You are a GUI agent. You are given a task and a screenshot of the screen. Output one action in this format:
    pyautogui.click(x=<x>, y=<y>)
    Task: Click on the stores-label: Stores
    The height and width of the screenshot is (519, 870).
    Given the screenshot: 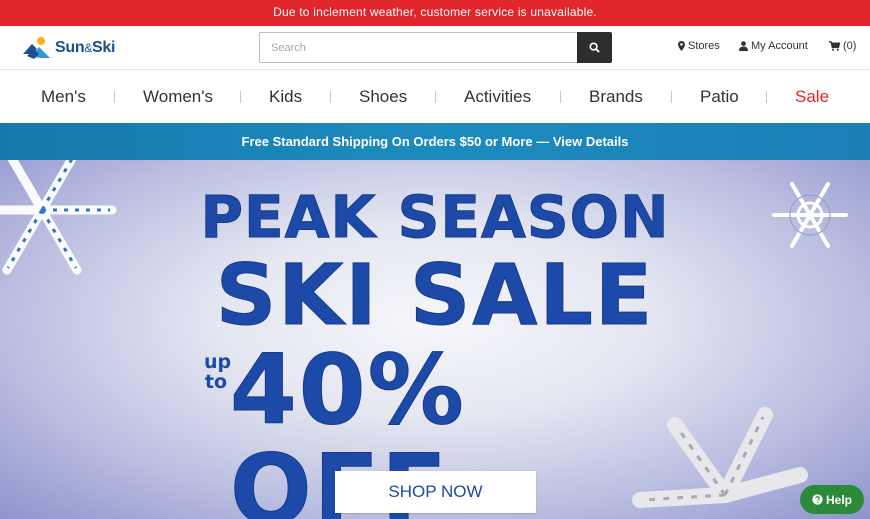 What is the action you would take?
    pyautogui.click(x=704, y=46)
    